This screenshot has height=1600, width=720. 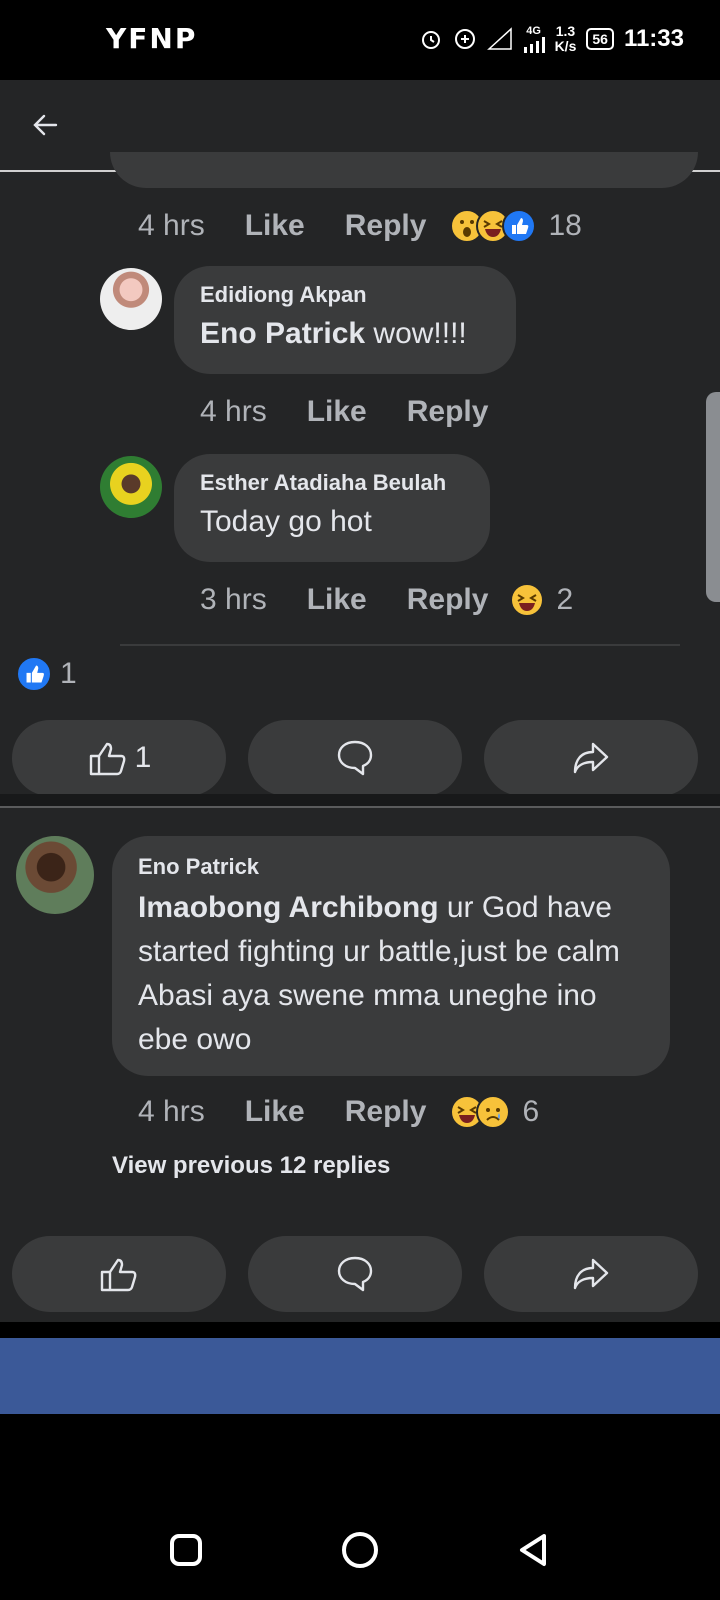 I want to click on comment-author: Edidiong Akpan, so click(x=345, y=295).